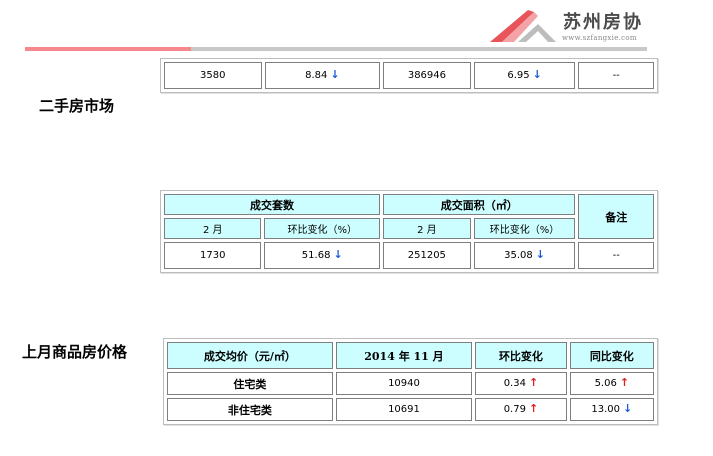 The image size is (713, 456). I want to click on table-cell: 51.68 ↓, so click(322, 255).